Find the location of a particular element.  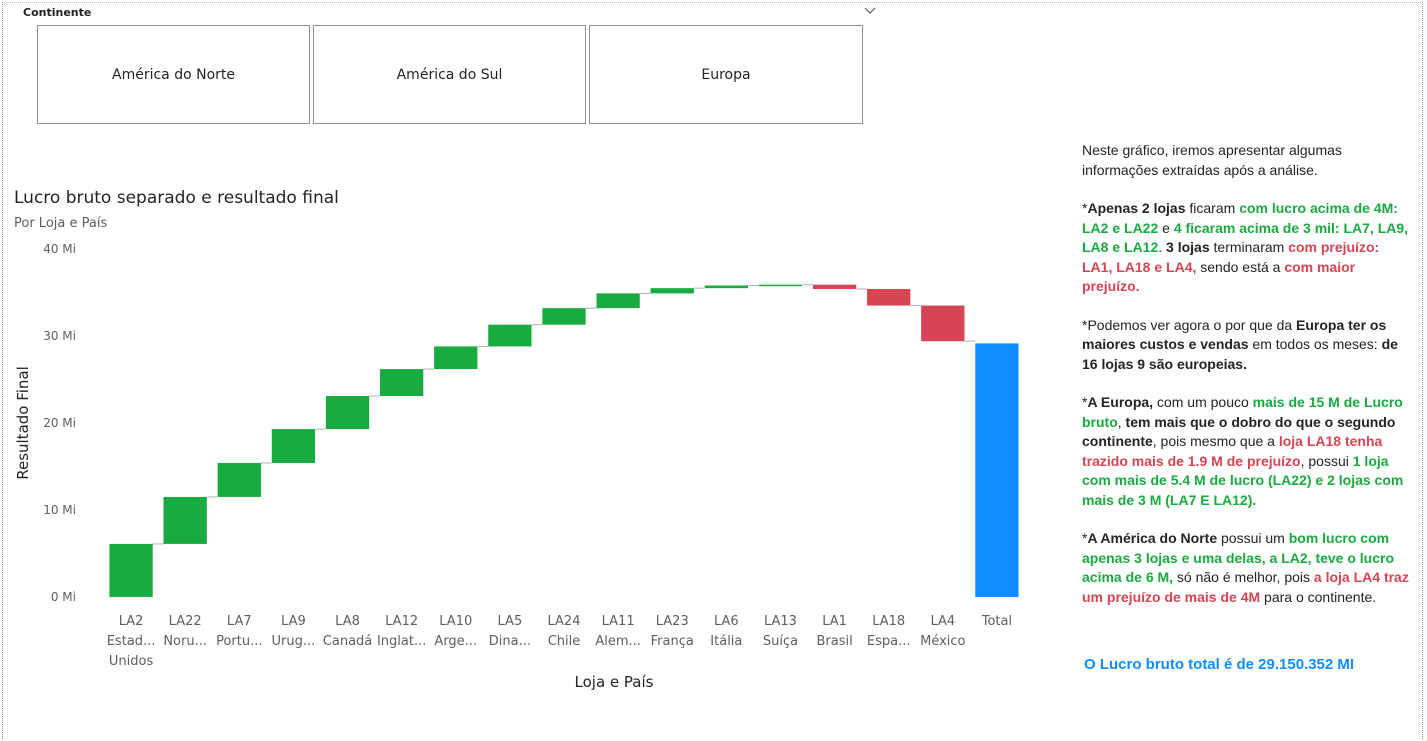

x-tick-store: LA12 is located at coordinates (401, 621).